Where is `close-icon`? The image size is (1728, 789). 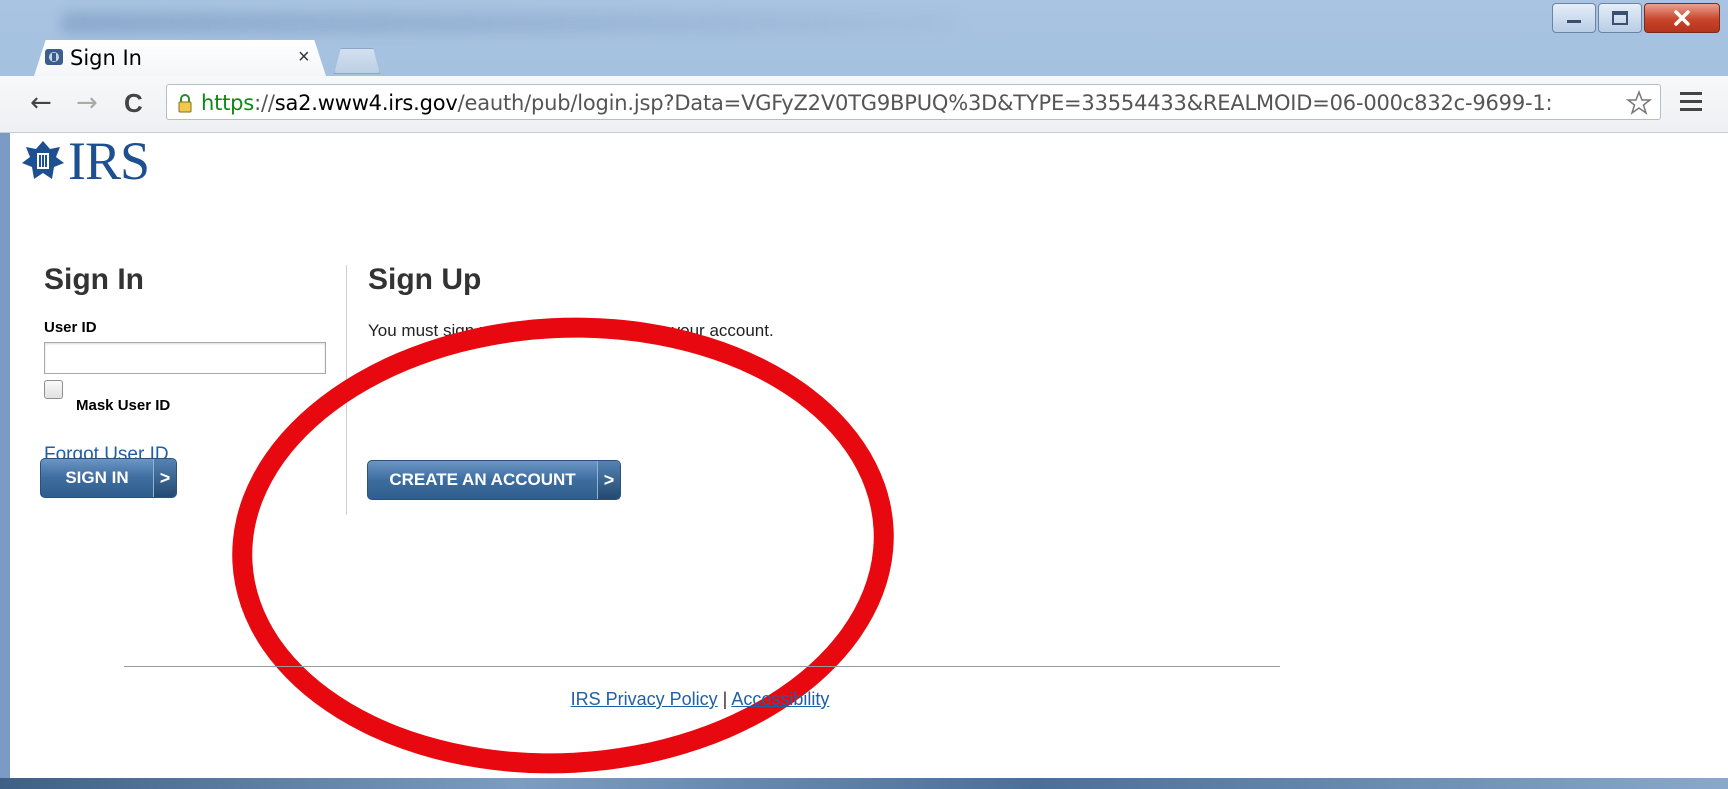
close-icon is located at coordinates (1682, 18).